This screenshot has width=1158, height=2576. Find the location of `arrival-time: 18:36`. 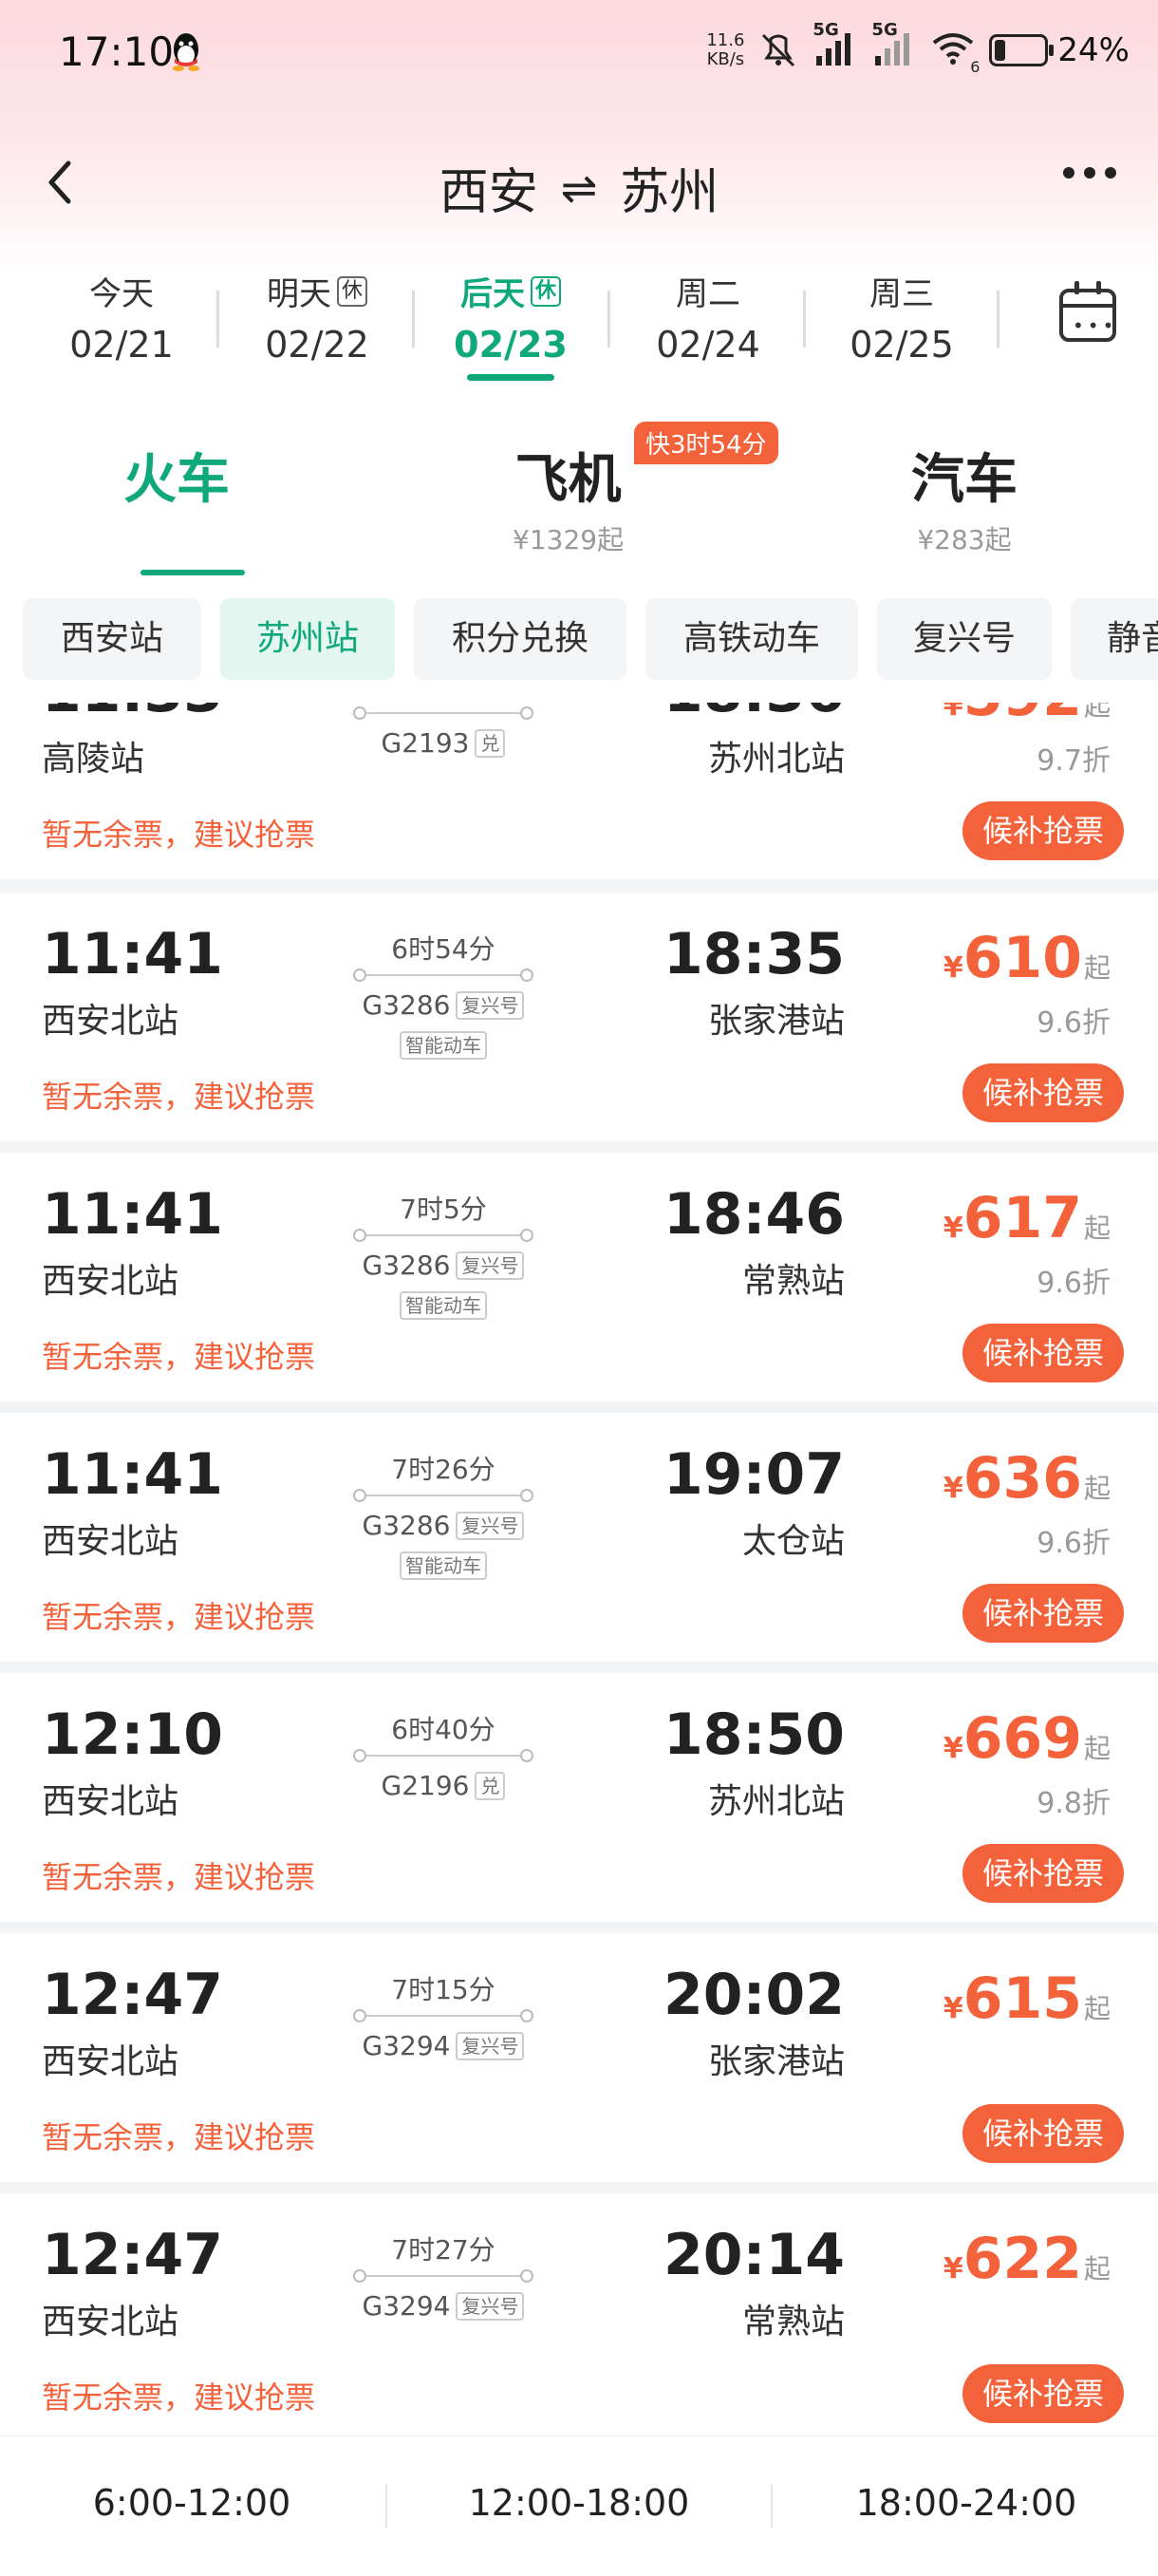

arrival-time: 18:36 is located at coordinates (754, 714).